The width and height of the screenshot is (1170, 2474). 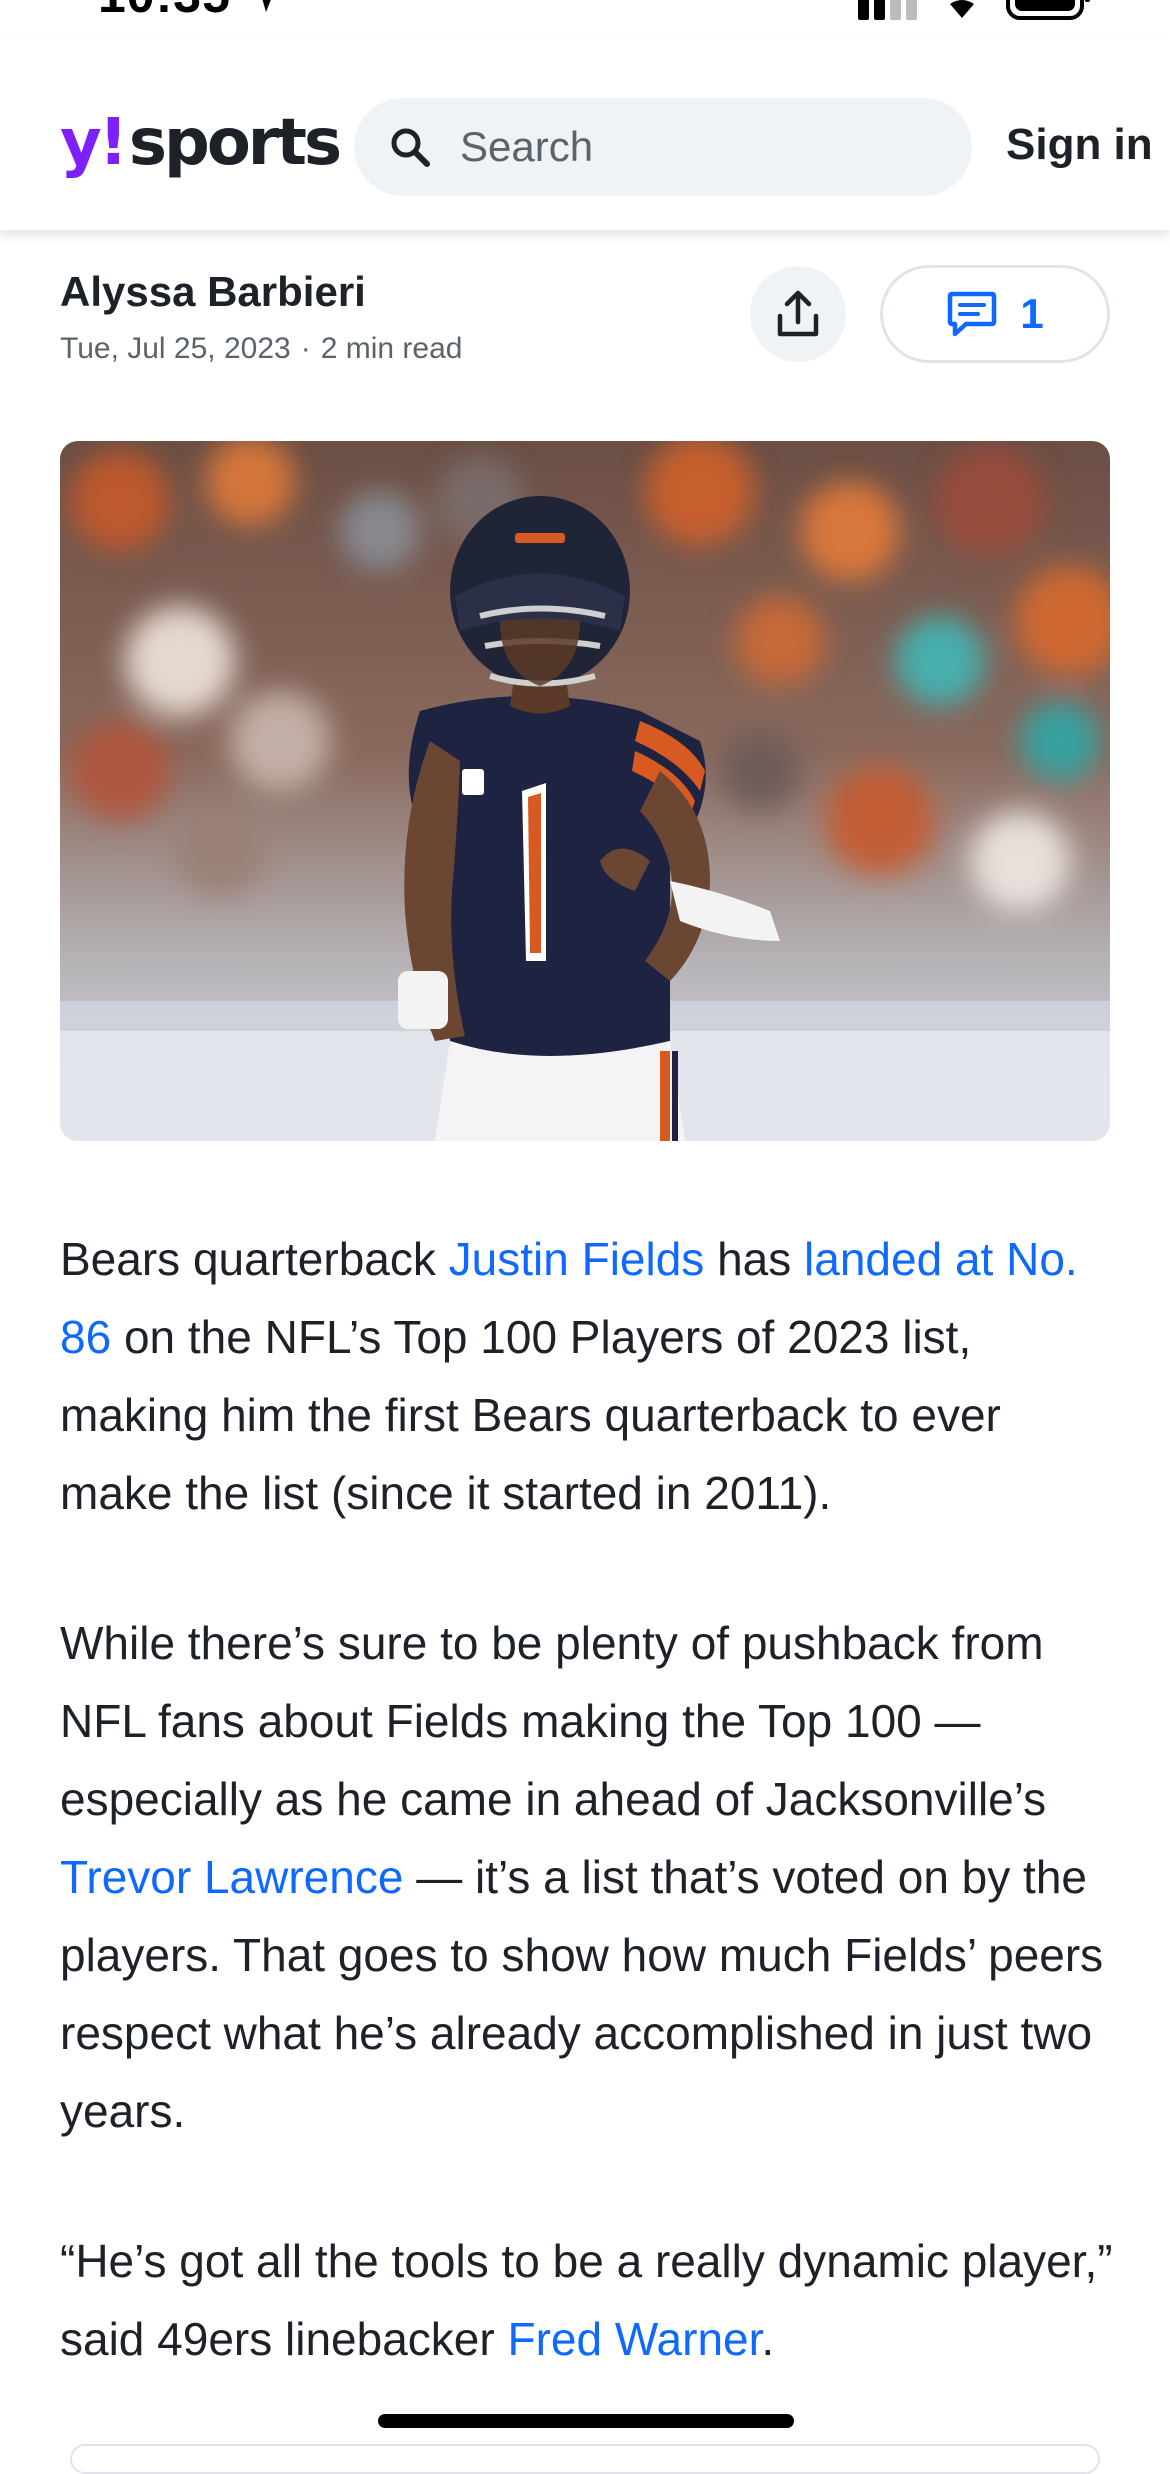 I want to click on location-arrow-icon, so click(x=266, y=6).